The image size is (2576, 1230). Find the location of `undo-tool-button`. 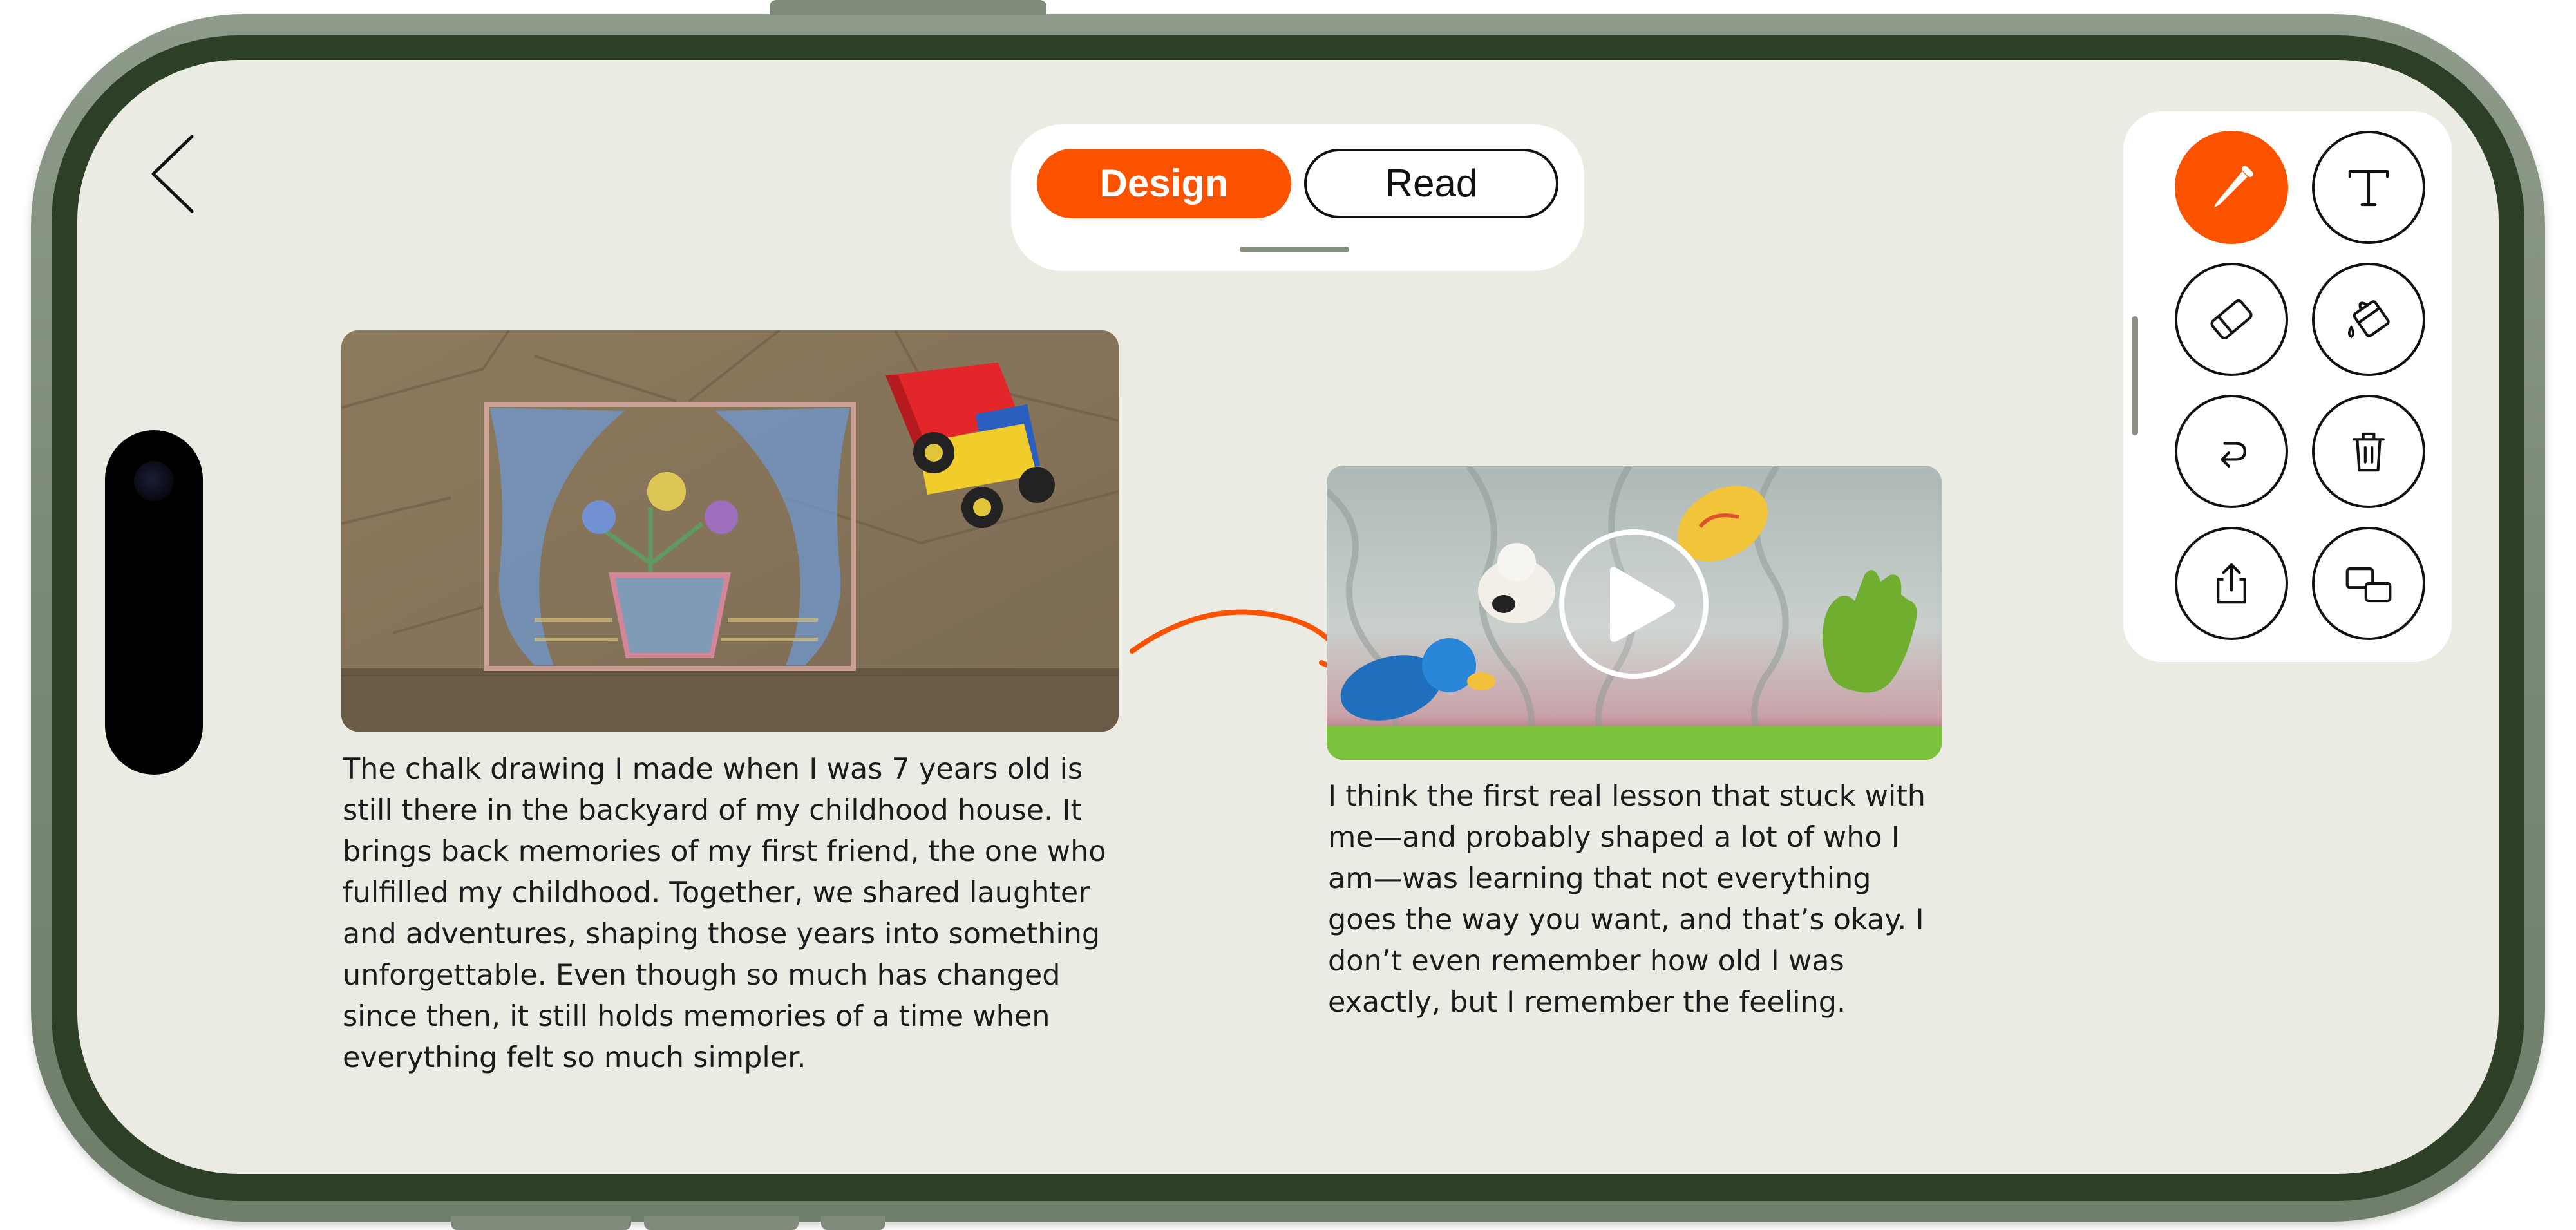

undo-tool-button is located at coordinates (2231, 451).